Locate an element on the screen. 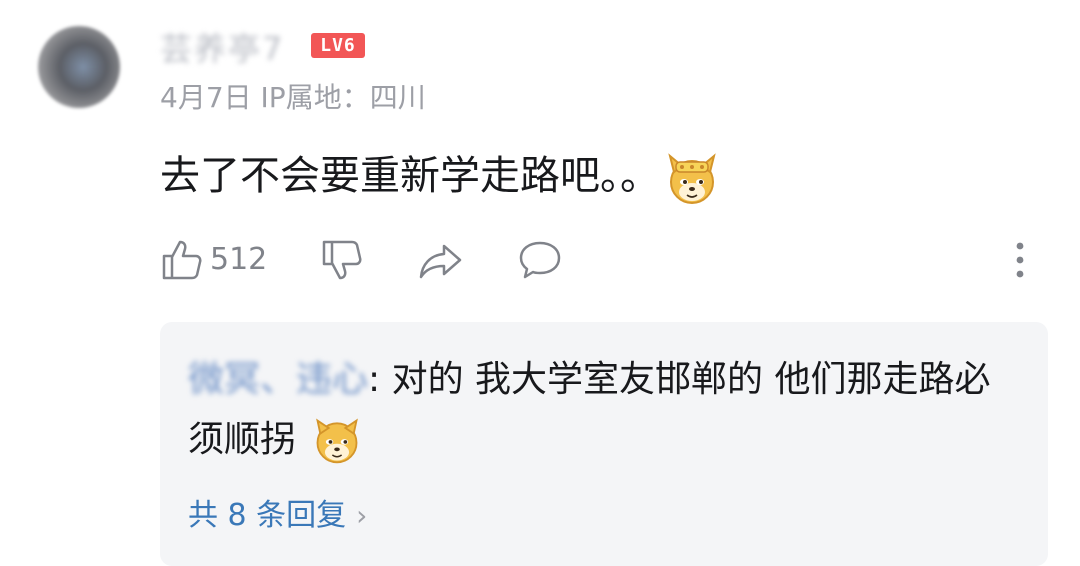 This screenshot has width=1080, height=566. thumbs-up-icon is located at coordinates (182, 260).